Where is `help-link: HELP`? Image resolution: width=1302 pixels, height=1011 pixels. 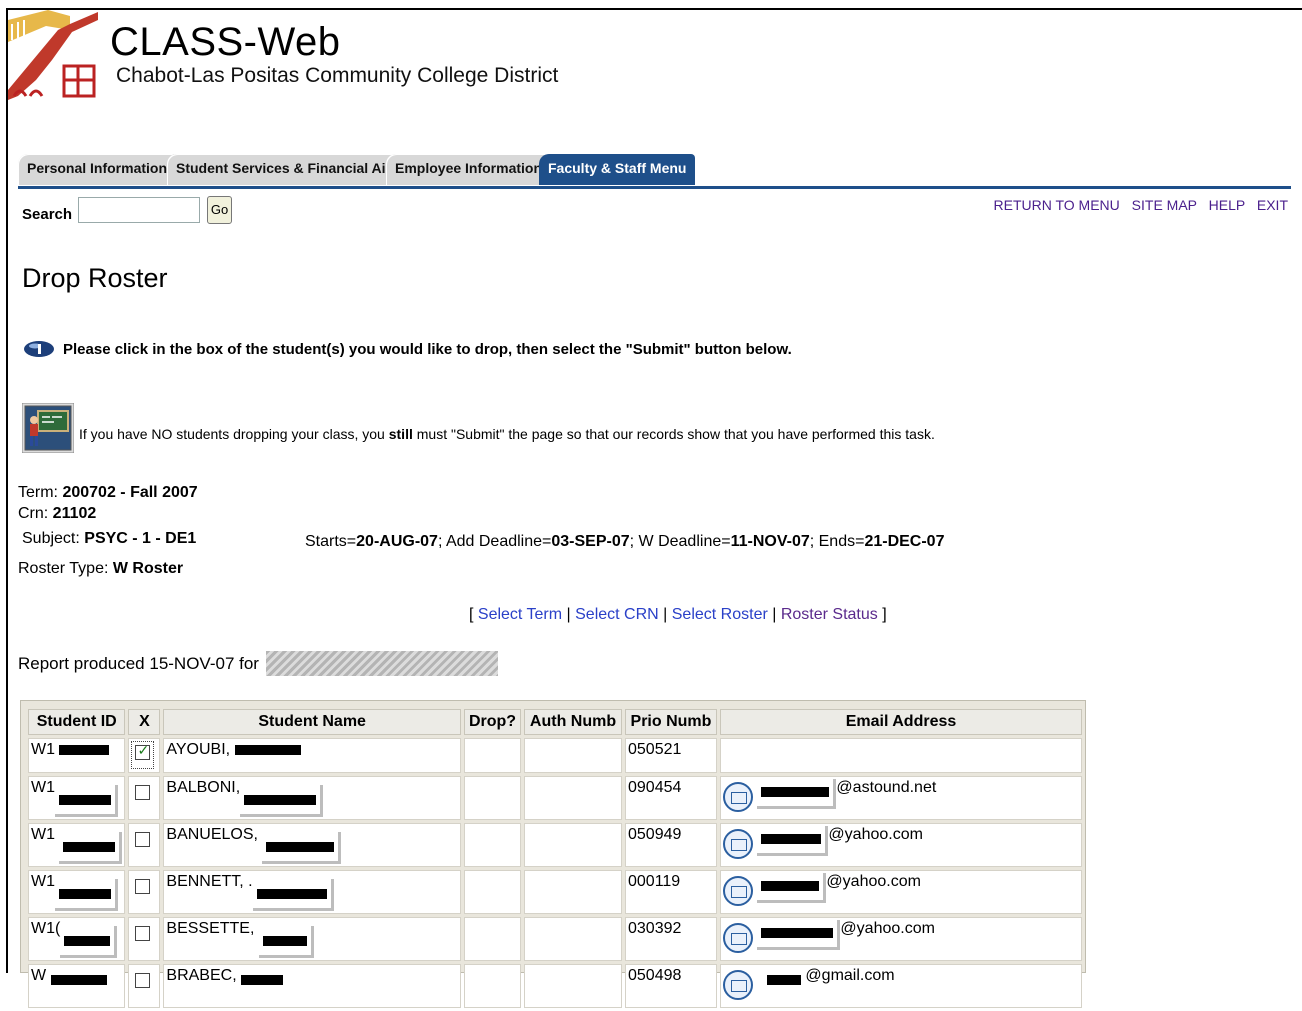 help-link: HELP is located at coordinates (1227, 205).